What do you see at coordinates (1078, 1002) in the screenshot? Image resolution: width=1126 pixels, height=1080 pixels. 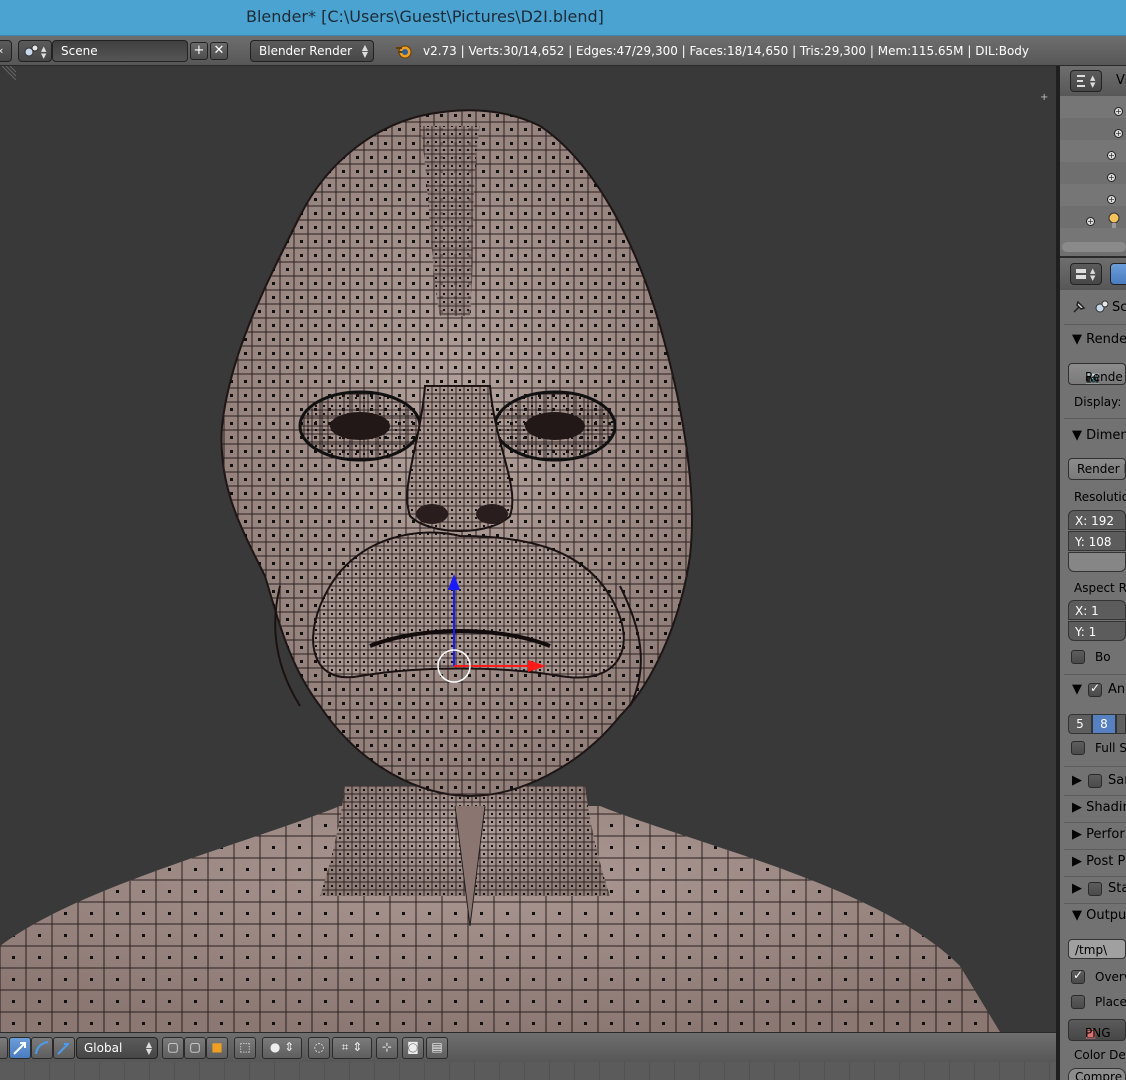 I see `placeholders-checkbox` at bounding box center [1078, 1002].